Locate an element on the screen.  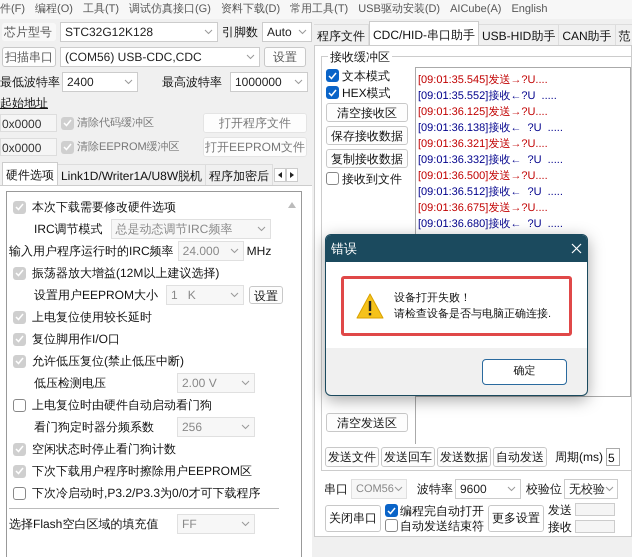
menu-item: 编程(O) is located at coordinates (54, 9).